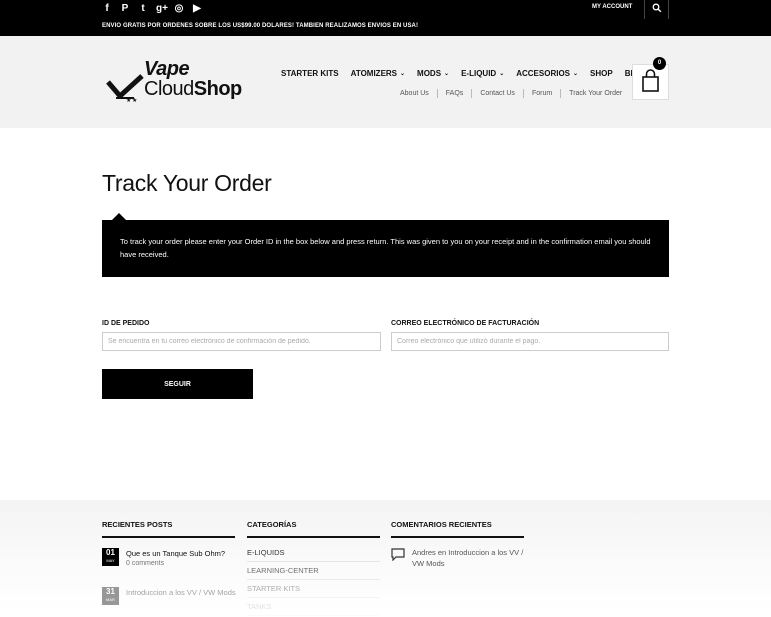 Image resolution: width=771 pixels, height=617 pixels. What do you see at coordinates (179, 9) in the screenshot?
I see `instagram-icon: ◎` at bounding box center [179, 9].